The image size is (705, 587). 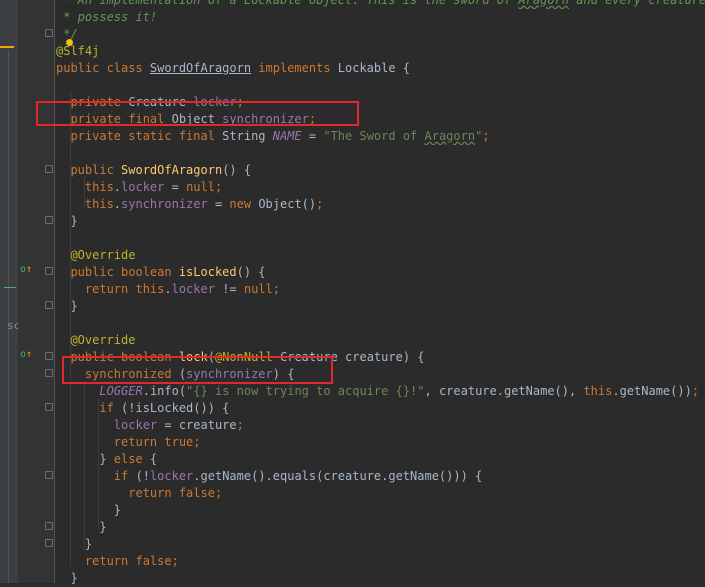 What do you see at coordinates (54, 291) in the screenshot?
I see `gutter-separator` at bounding box center [54, 291].